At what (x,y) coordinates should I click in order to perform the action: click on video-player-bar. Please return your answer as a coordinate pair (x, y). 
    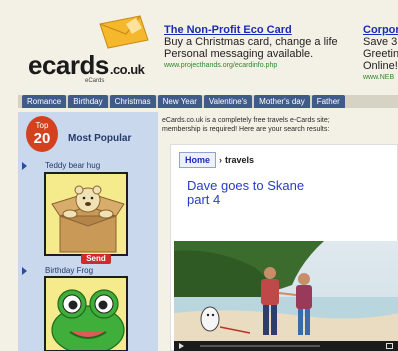
    Looking at the image, I should click on (286, 346).